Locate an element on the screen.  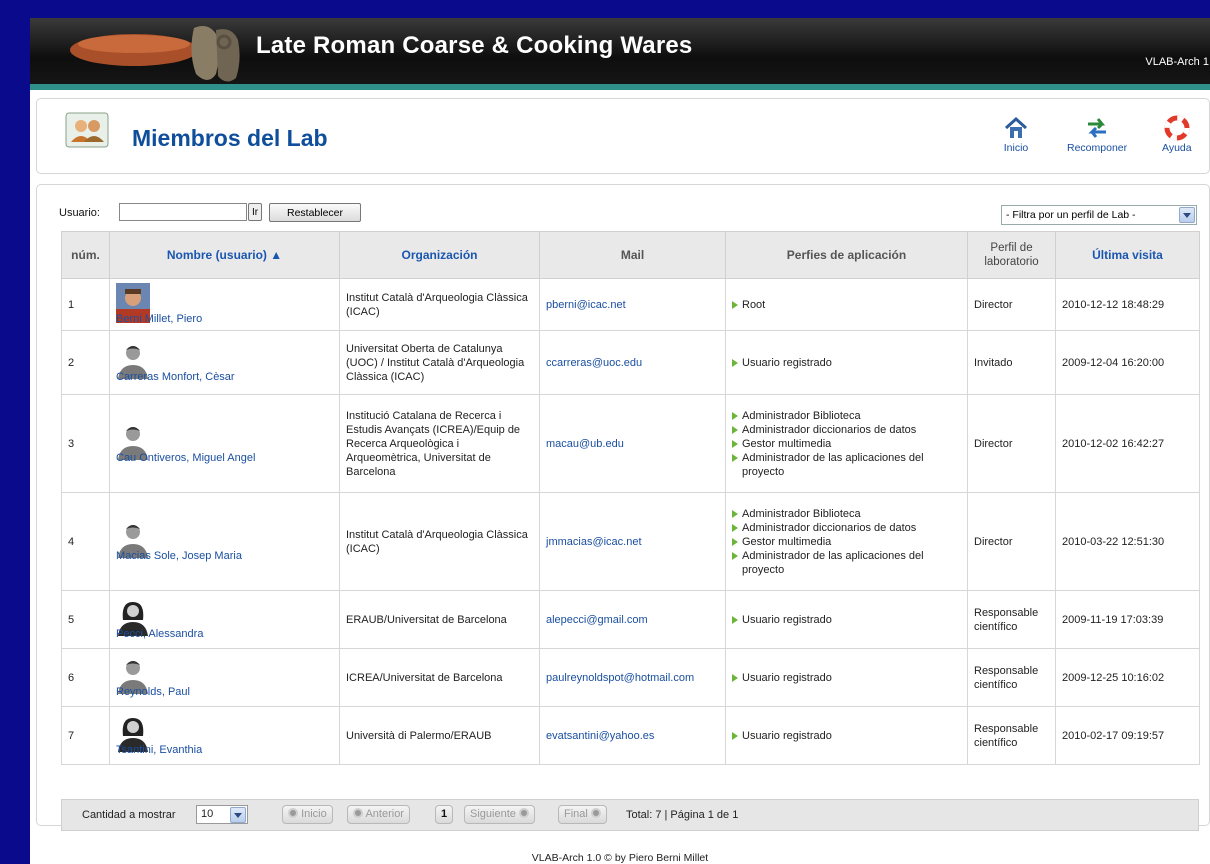
row-number: 4 is located at coordinates (85, 541).